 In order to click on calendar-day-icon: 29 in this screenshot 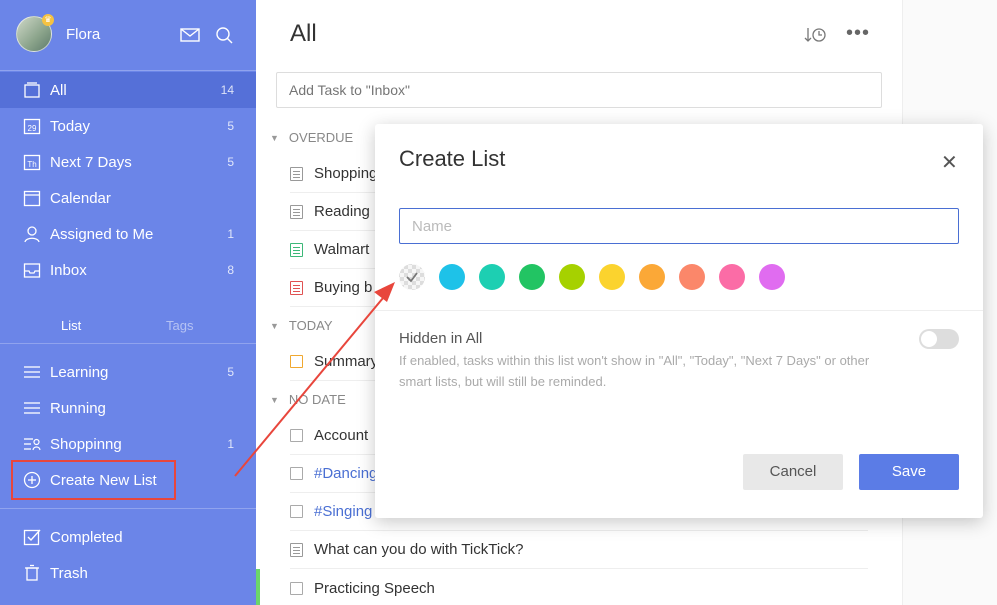, I will do `click(32, 126)`.